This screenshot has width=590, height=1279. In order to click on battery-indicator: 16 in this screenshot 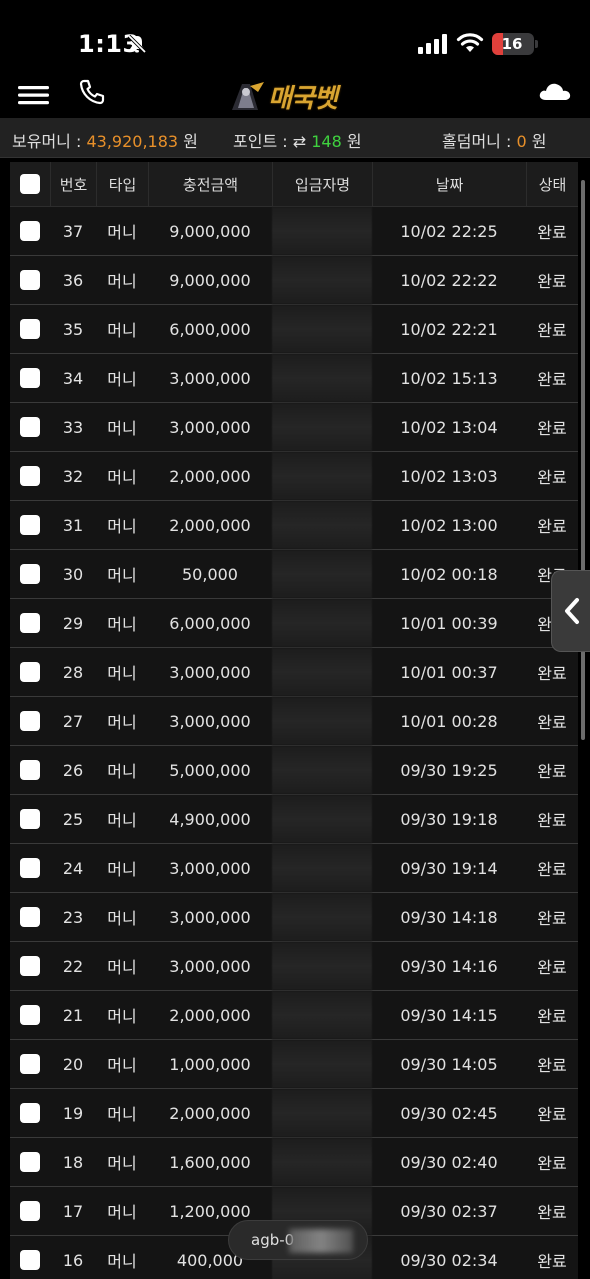, I will do `click(513, 44)`.